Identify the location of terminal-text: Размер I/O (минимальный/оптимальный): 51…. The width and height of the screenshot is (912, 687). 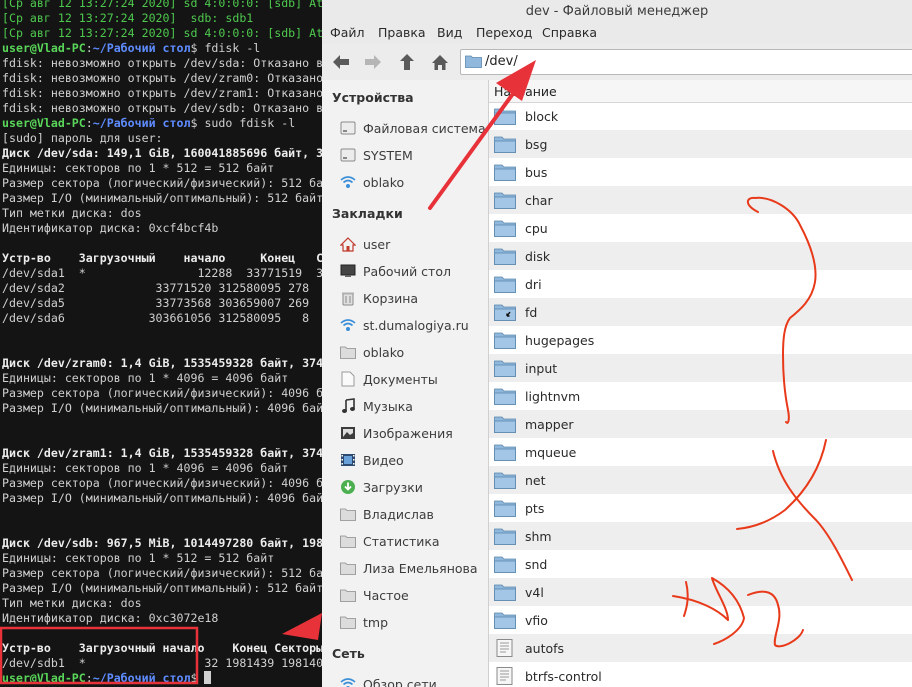
(163, 198).